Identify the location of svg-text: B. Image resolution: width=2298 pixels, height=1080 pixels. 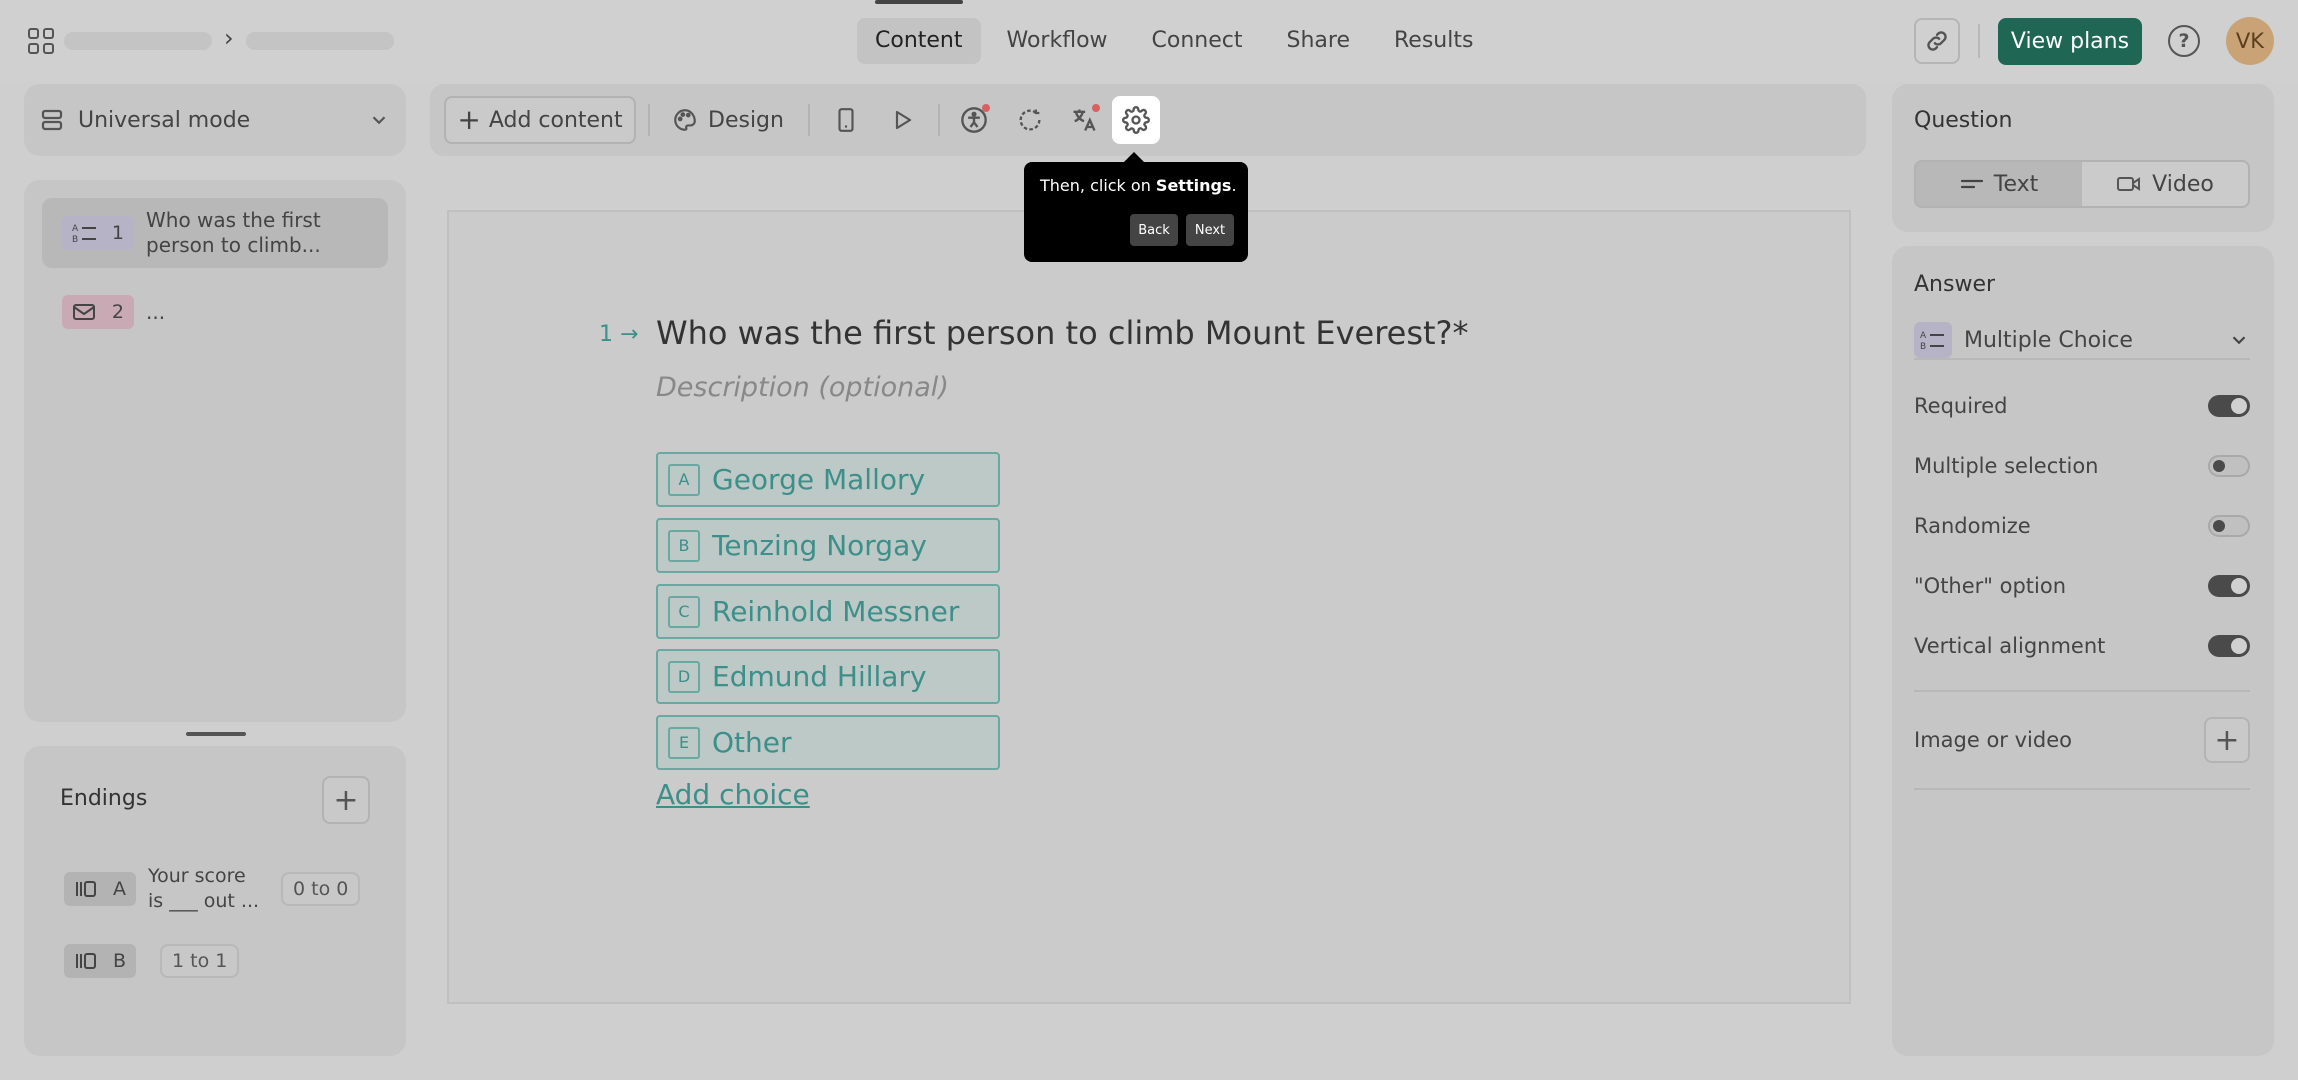
(1923, 346).